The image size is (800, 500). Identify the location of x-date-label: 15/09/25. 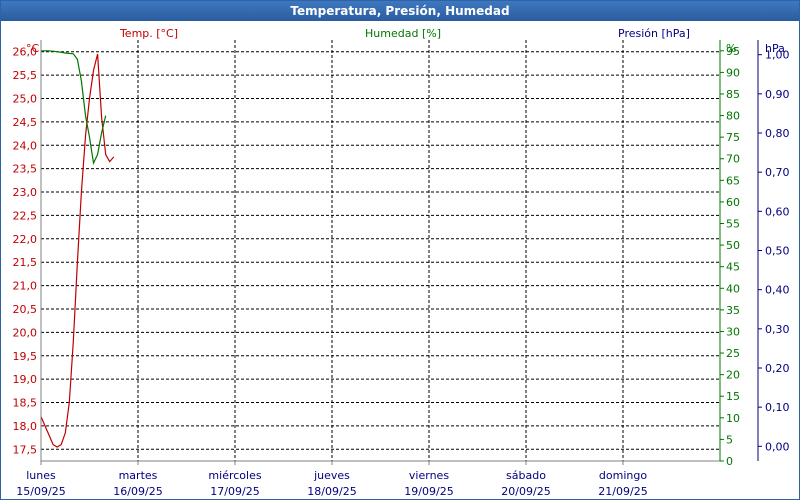
(40, 491).